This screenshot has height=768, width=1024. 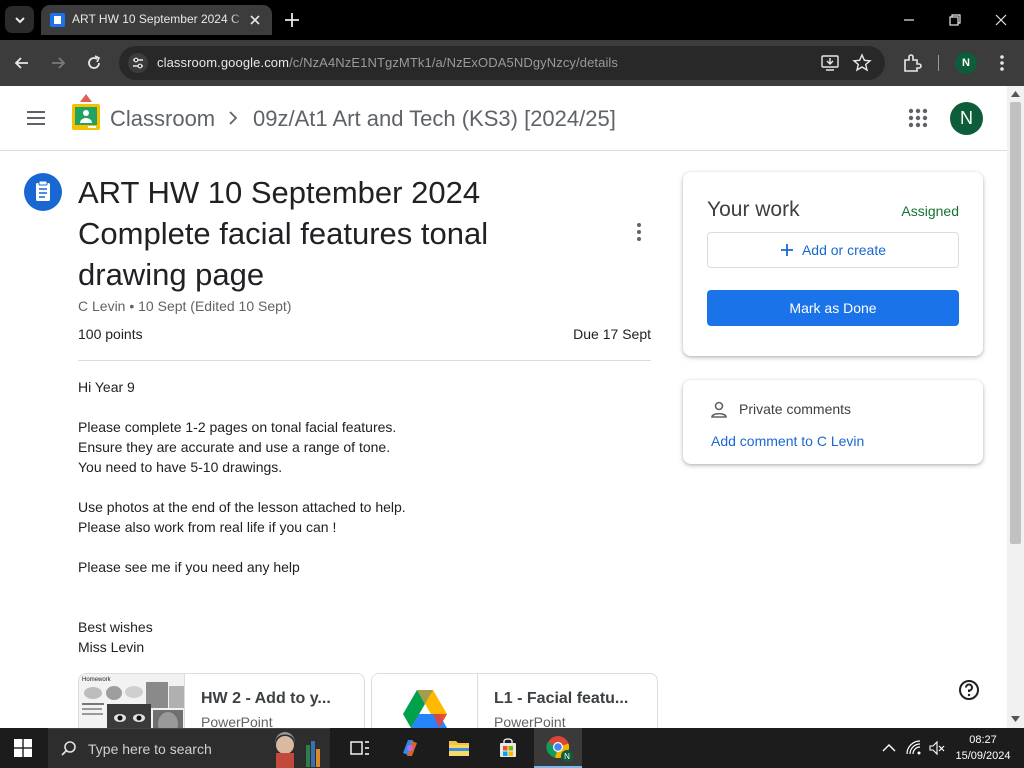 I want to click on taskbar-search-placeholder: Type here to search, so click(x=150, y=749).